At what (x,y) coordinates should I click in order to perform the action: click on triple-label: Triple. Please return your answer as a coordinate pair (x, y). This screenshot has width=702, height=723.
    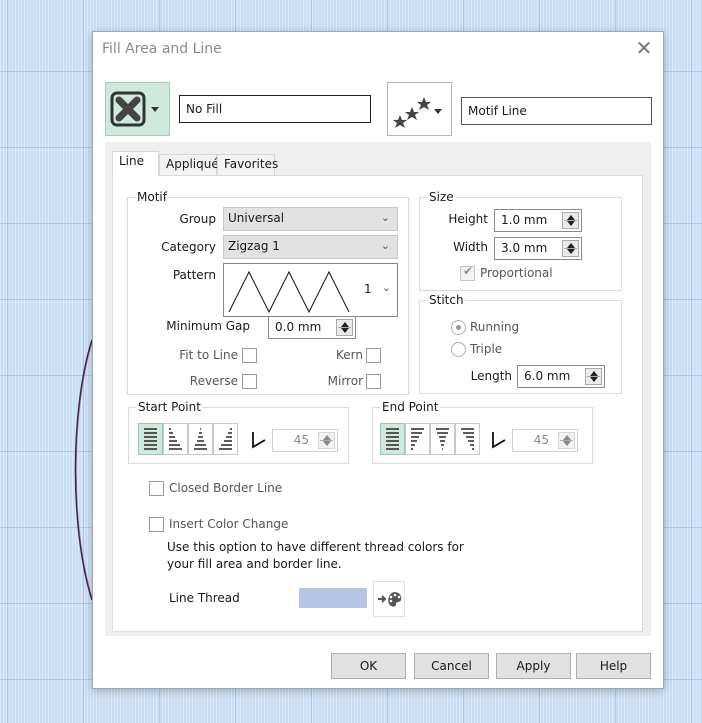
    Looking at the image, I should click on (486, 349).